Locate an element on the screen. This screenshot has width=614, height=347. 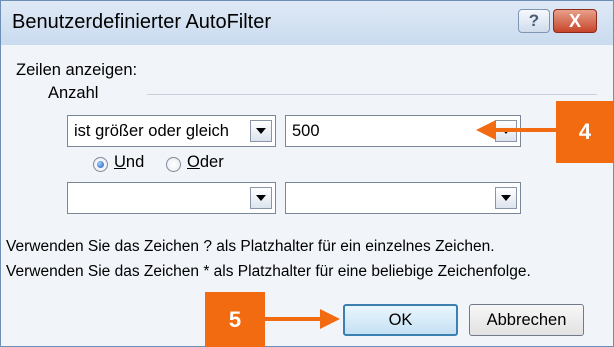
arrow-to-value-field is located at coordinates (516, 130).